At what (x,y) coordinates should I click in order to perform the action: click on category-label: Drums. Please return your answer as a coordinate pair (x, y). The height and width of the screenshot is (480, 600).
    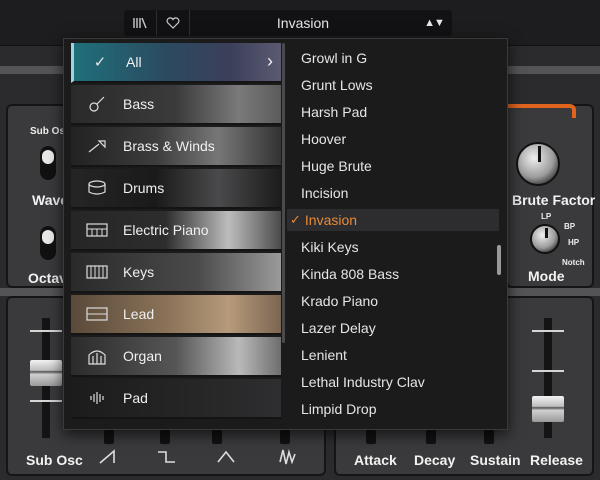
    Looking at the image, I should click on (144, 188).